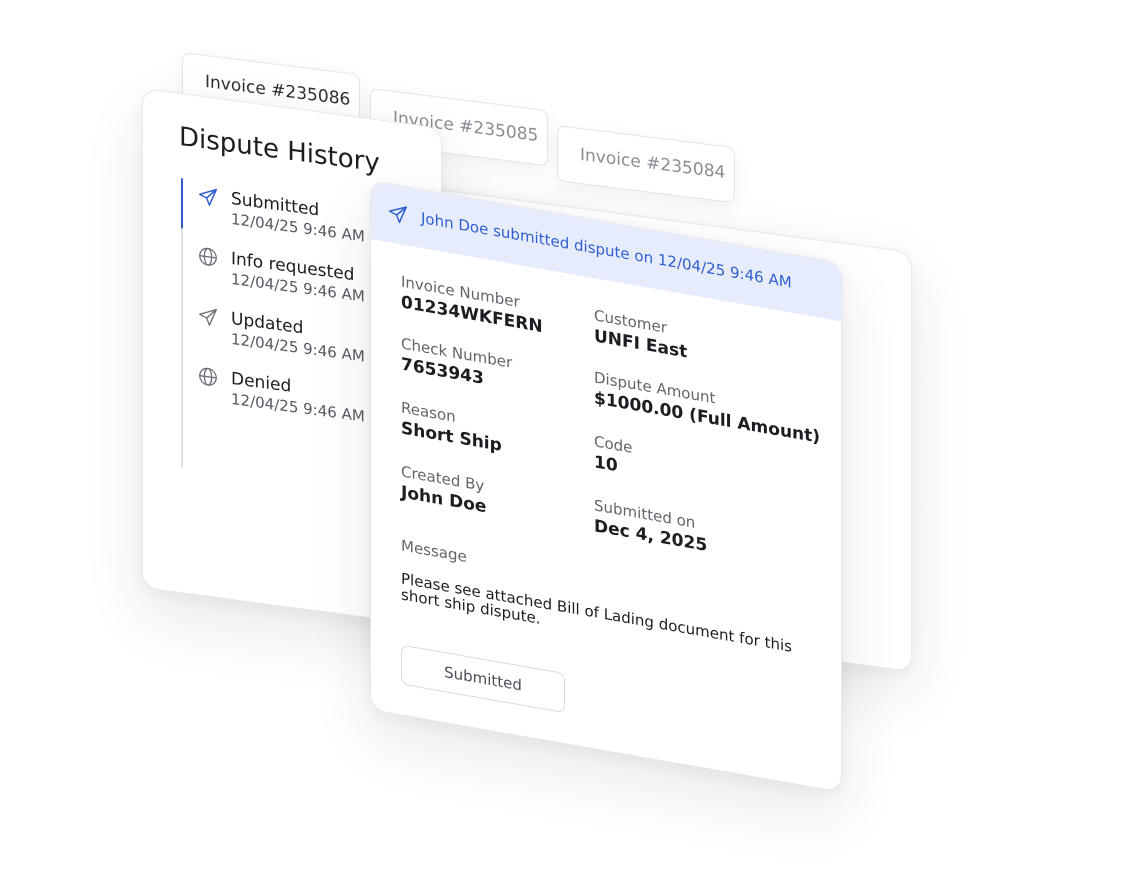 The image size is (1128, 874). Describe the element at coordinates (297, 219) in the screenshot. I see `history-item-submitted: Submitted 12/04/25 9:46 AM` at that location.